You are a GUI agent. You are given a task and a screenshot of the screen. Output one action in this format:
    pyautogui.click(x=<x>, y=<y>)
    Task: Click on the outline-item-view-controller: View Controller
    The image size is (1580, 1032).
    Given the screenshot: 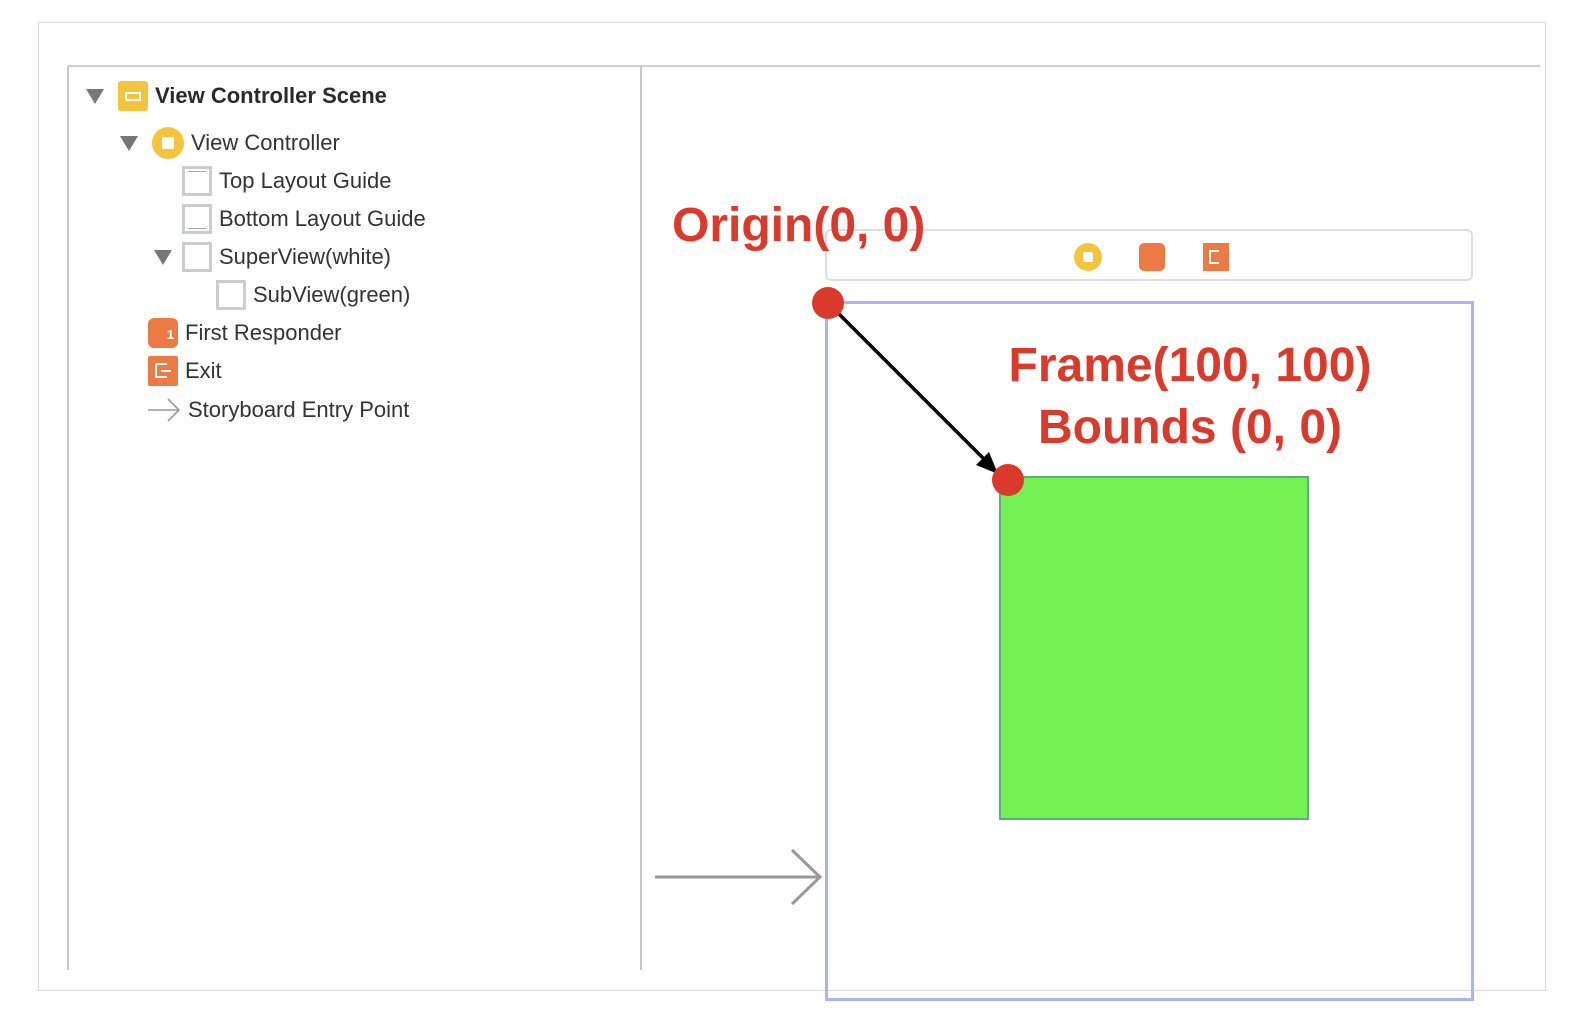 What is the action you would take?
    pyautogui.click(x=230, y=143)
    